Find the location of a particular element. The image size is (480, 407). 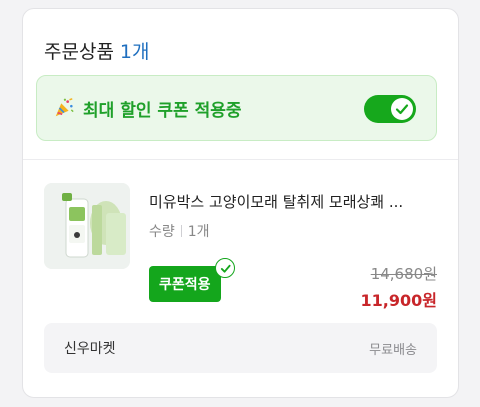

original-price: 14,680원 is located at coordinates (403, 274).